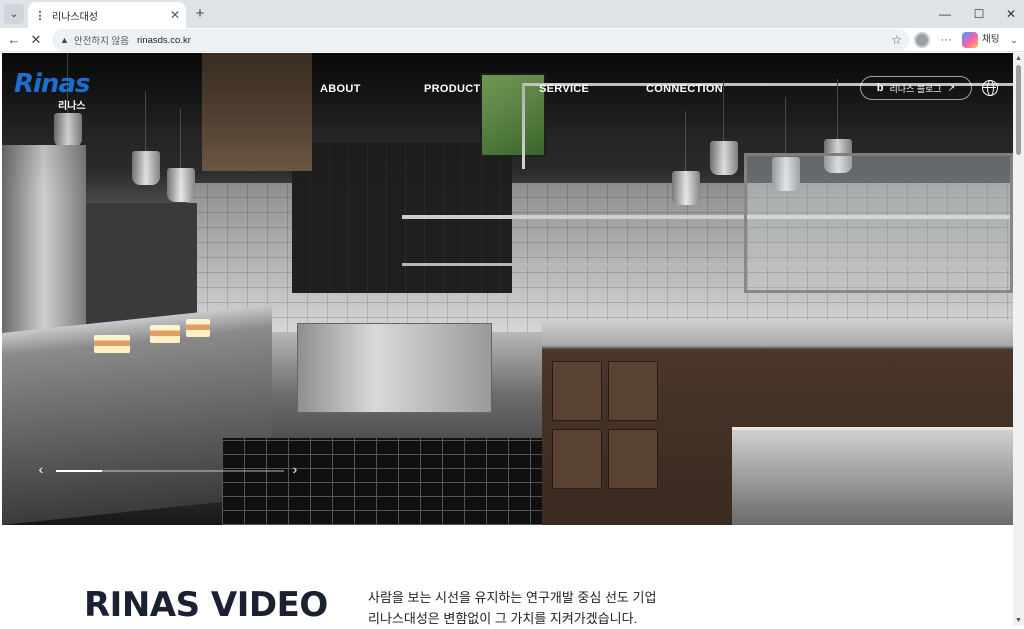 The width and height of the screenshot is (1024, 629). What do you see at coordinates (170, 471) in the screenshot?
I see `slide-progress-bar` at bounding box center [170, 471].